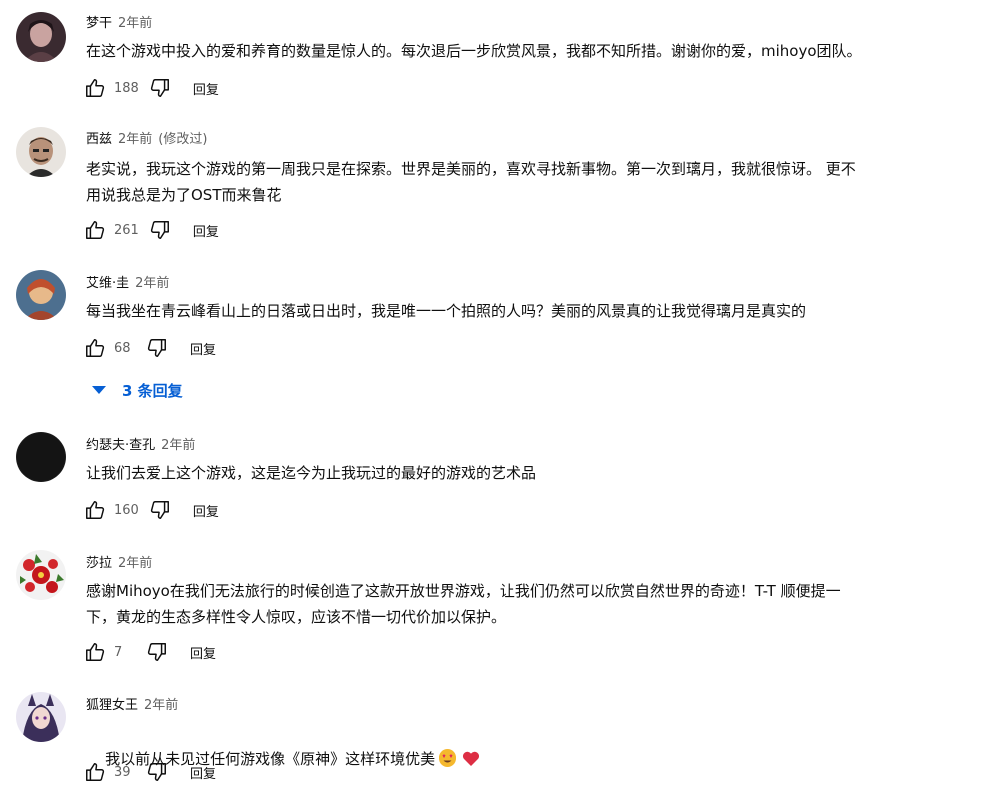 The image size is (1007, 801). I want to click on red-heart-icon, so click(471, 762).